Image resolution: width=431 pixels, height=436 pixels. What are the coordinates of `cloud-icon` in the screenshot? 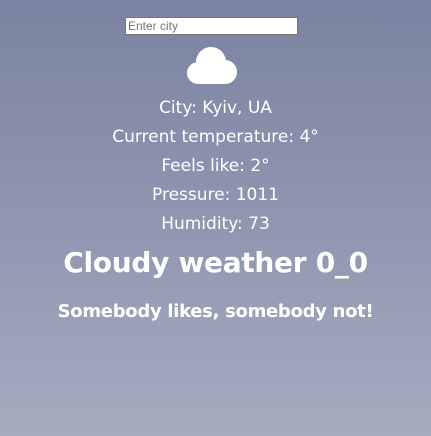 It's located at (212, 65).